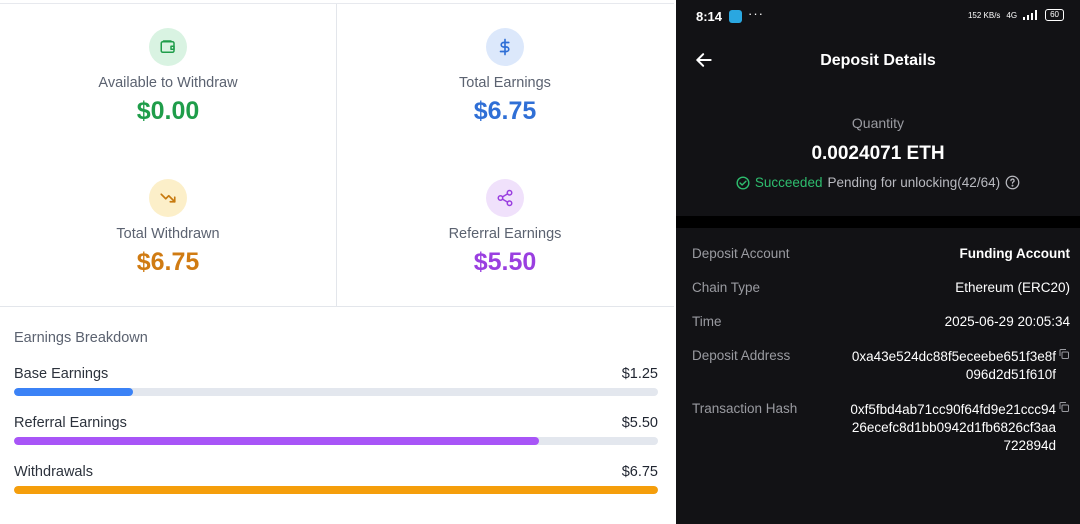  Describe the element at coordinates (1012, 15) in the screenshot. I see `network-type: 4G` at that location.